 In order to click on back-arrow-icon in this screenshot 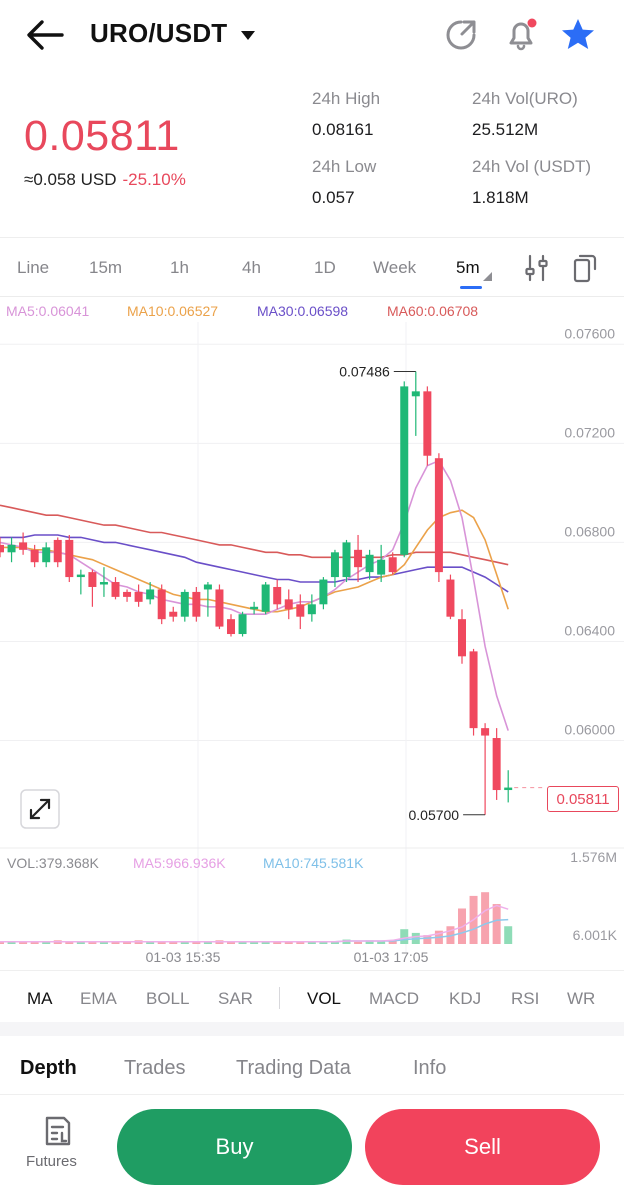, I will do `click(45, 35)`.